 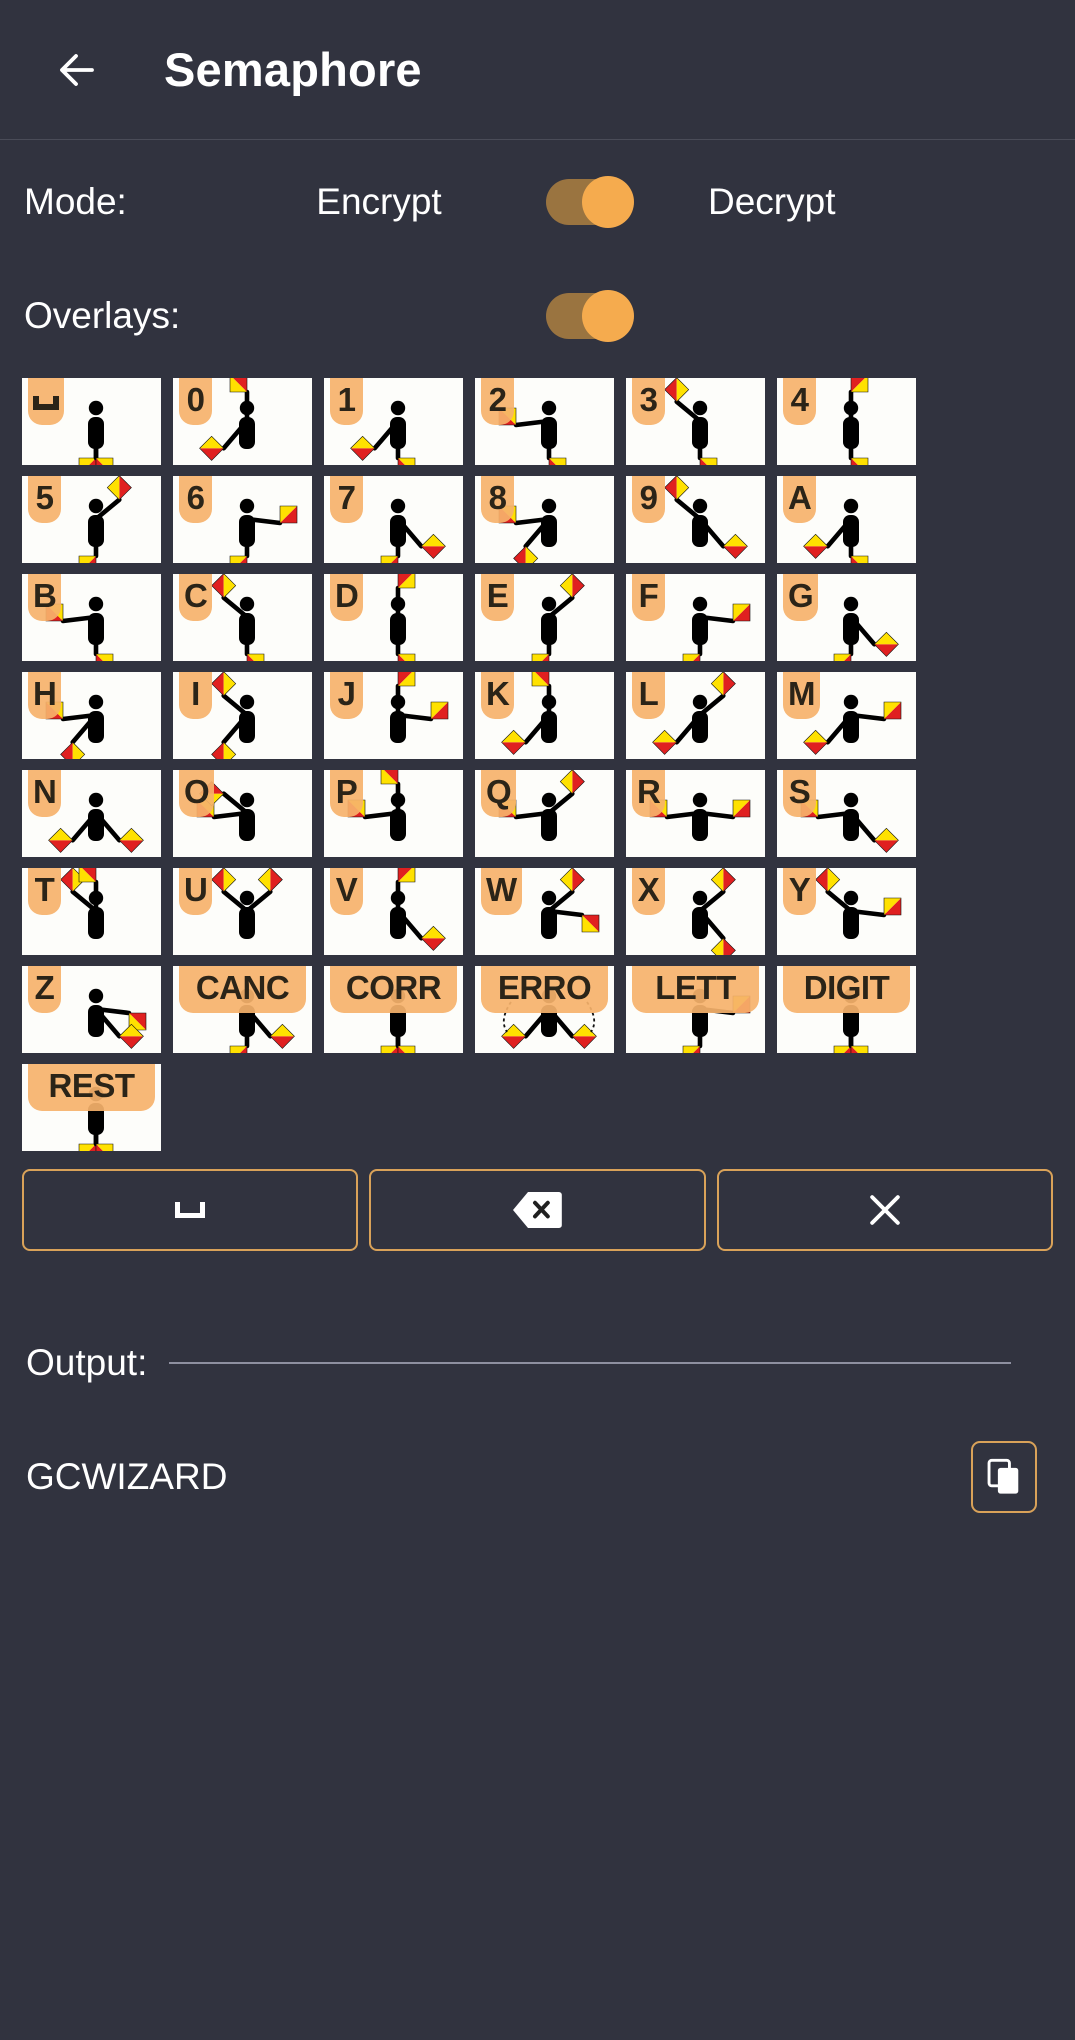 I want to click on semaphore-key-s: S, so click(x=846, y=813).